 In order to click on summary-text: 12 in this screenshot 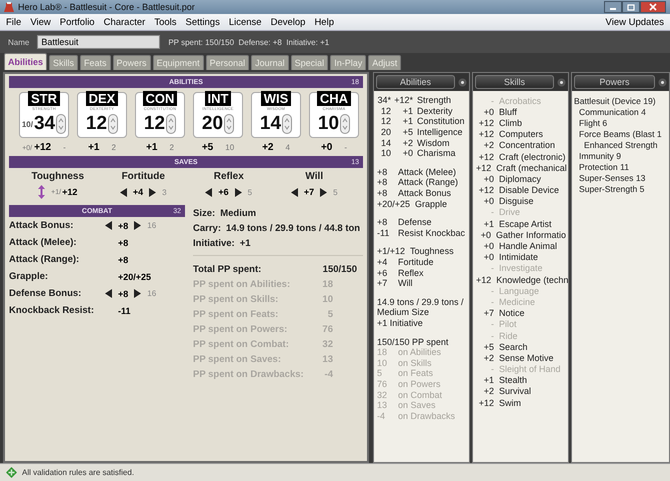, I will do `click(385, 111)`.